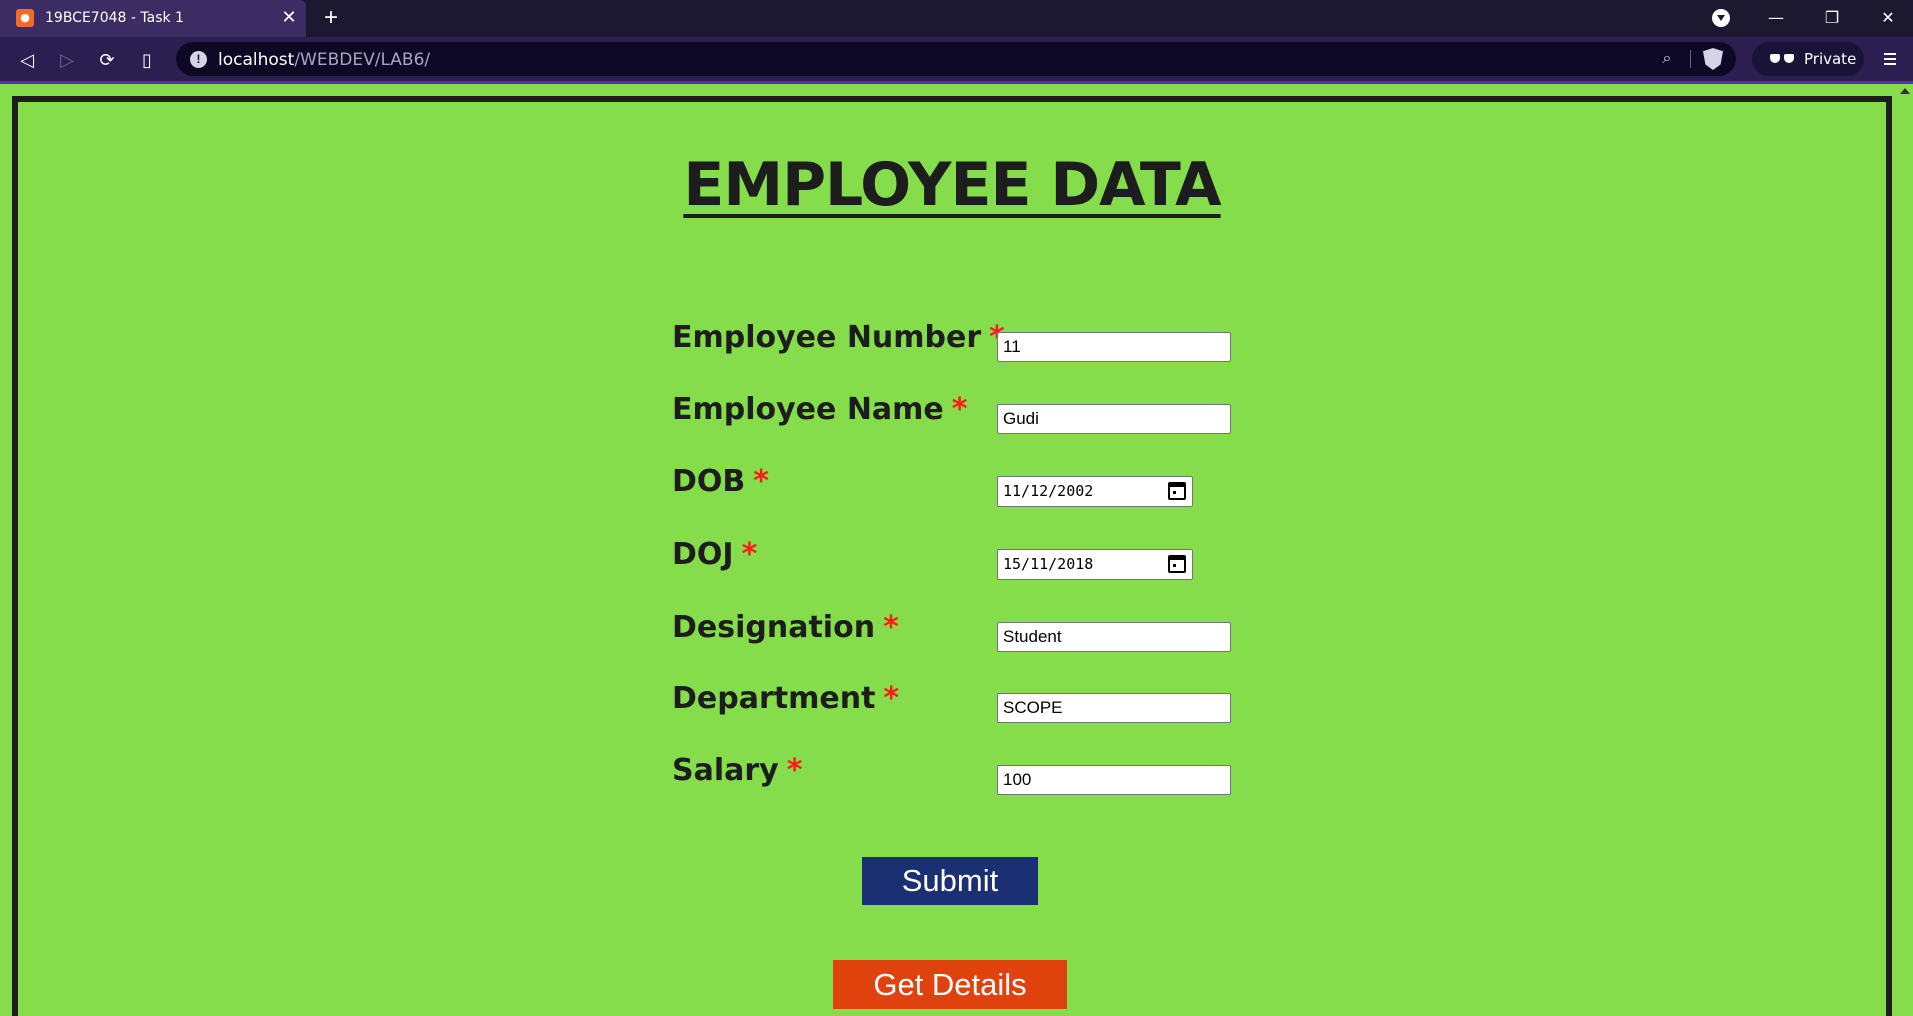 This screenshot has height=1016, width=1913. I want to click on scrollbar, so click(1905, 550).